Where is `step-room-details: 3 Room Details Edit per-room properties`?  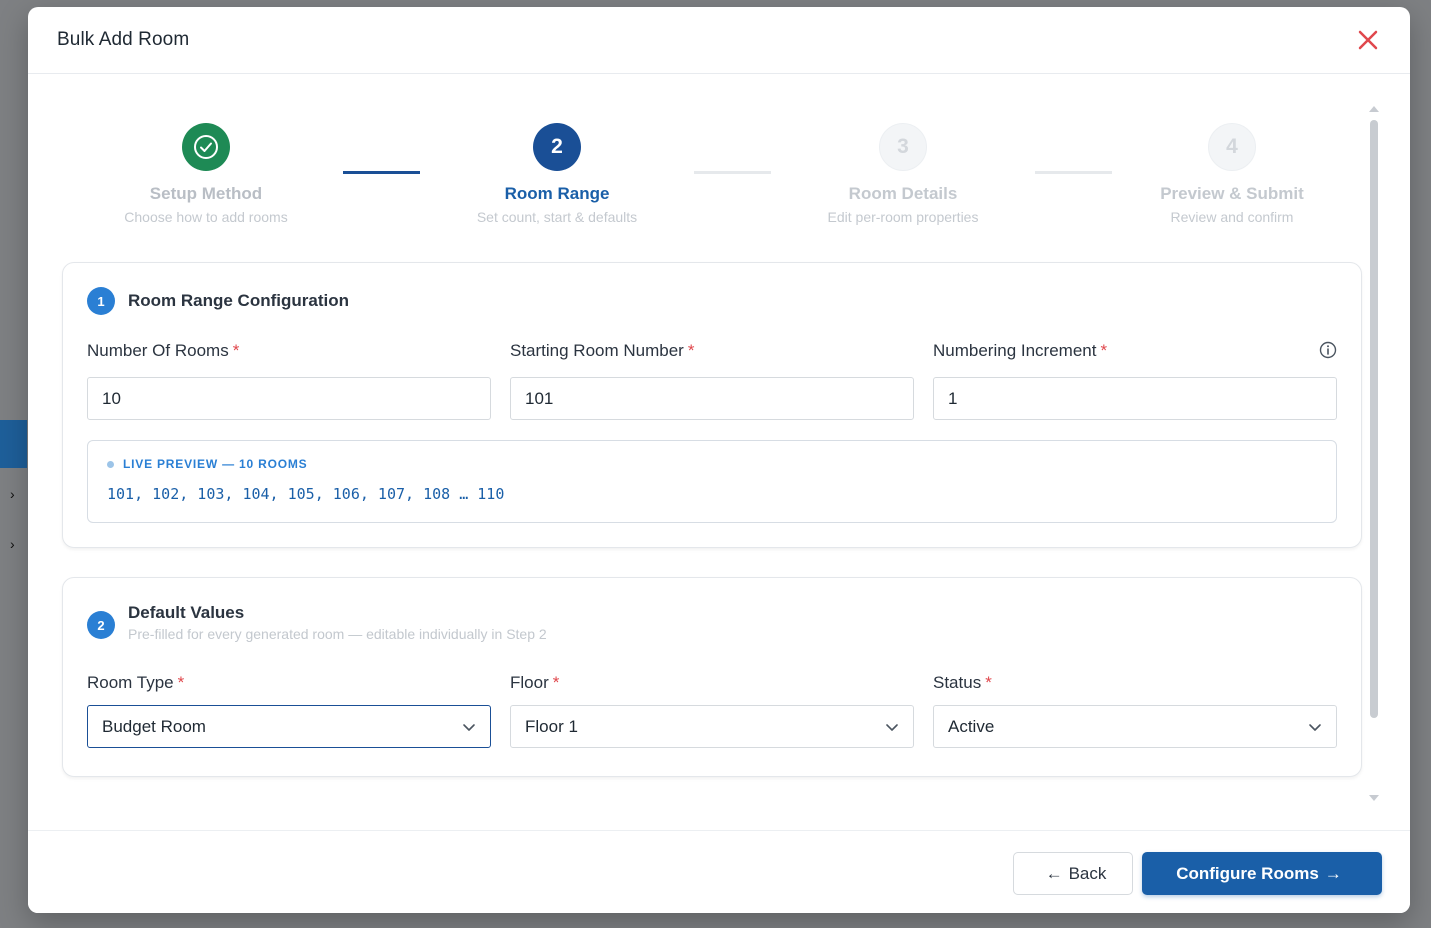
step-room-details: 3 Room Details Edit per-room properties is located at coordinates (903, 174).